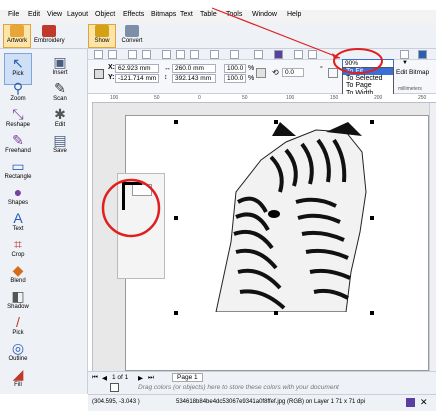 Image resolution: width=436 pixels, height=411 pixels. What do you see at coordinates (235, 68) in the screenshot?
I see `scale-x-field: 100.0` at bounding box center [235, 68].